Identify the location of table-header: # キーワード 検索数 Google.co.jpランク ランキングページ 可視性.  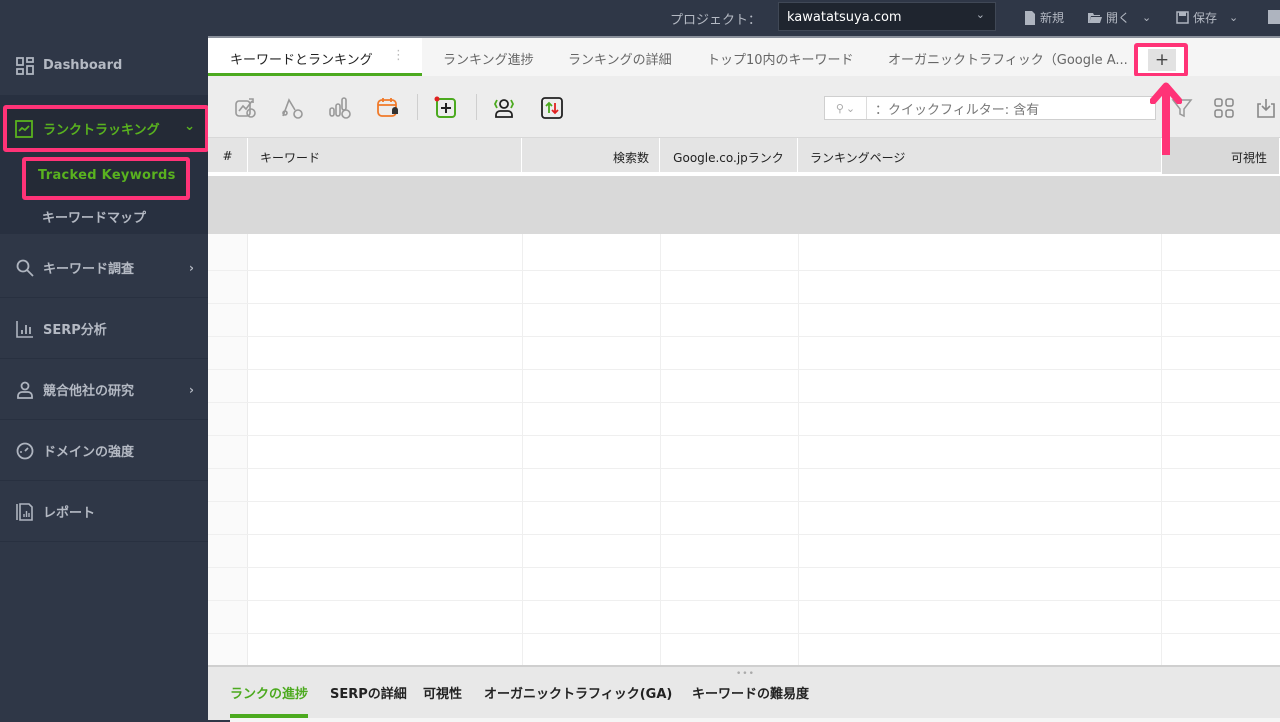
(744, 156).